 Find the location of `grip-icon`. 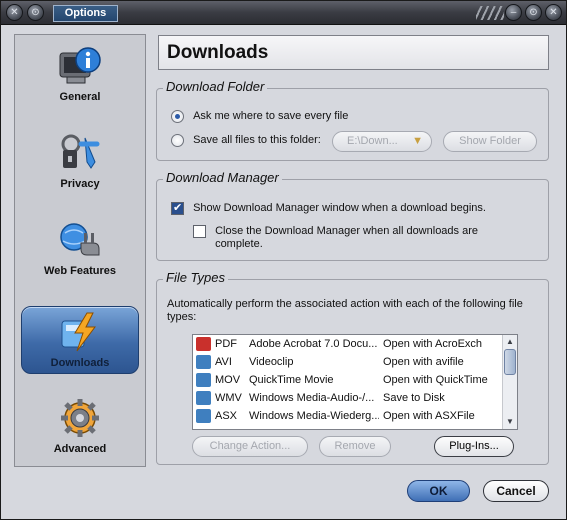

grip-icon is located at coordinates (490, 13).